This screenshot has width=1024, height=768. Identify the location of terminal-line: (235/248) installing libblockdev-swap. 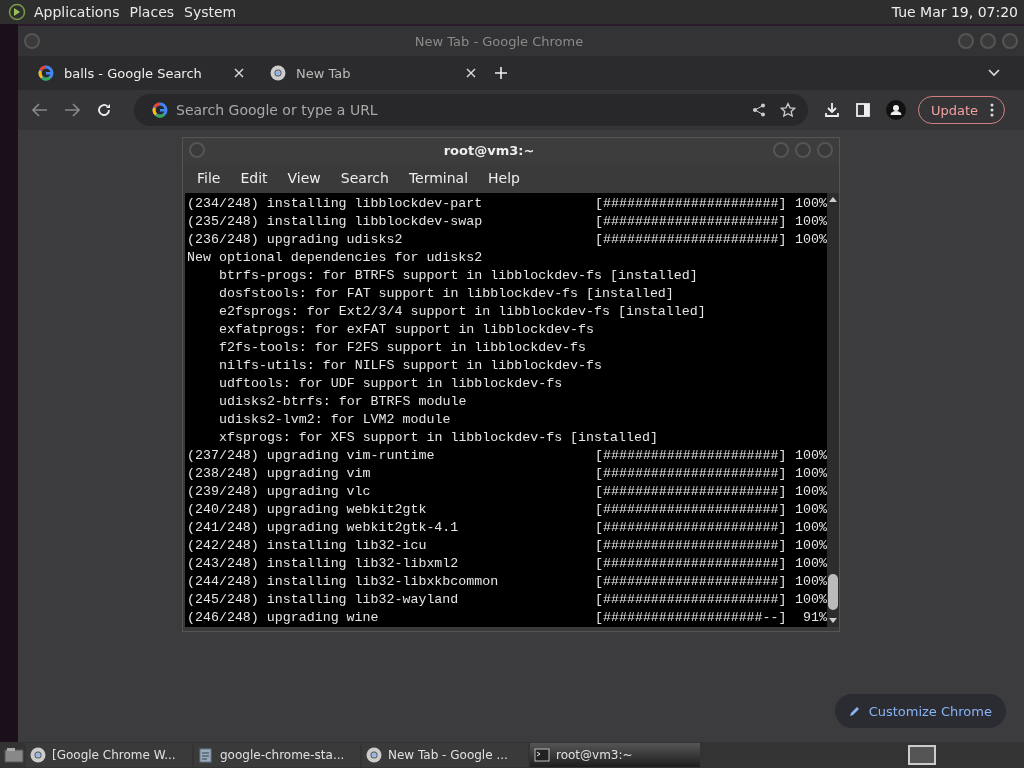
(335, 222).